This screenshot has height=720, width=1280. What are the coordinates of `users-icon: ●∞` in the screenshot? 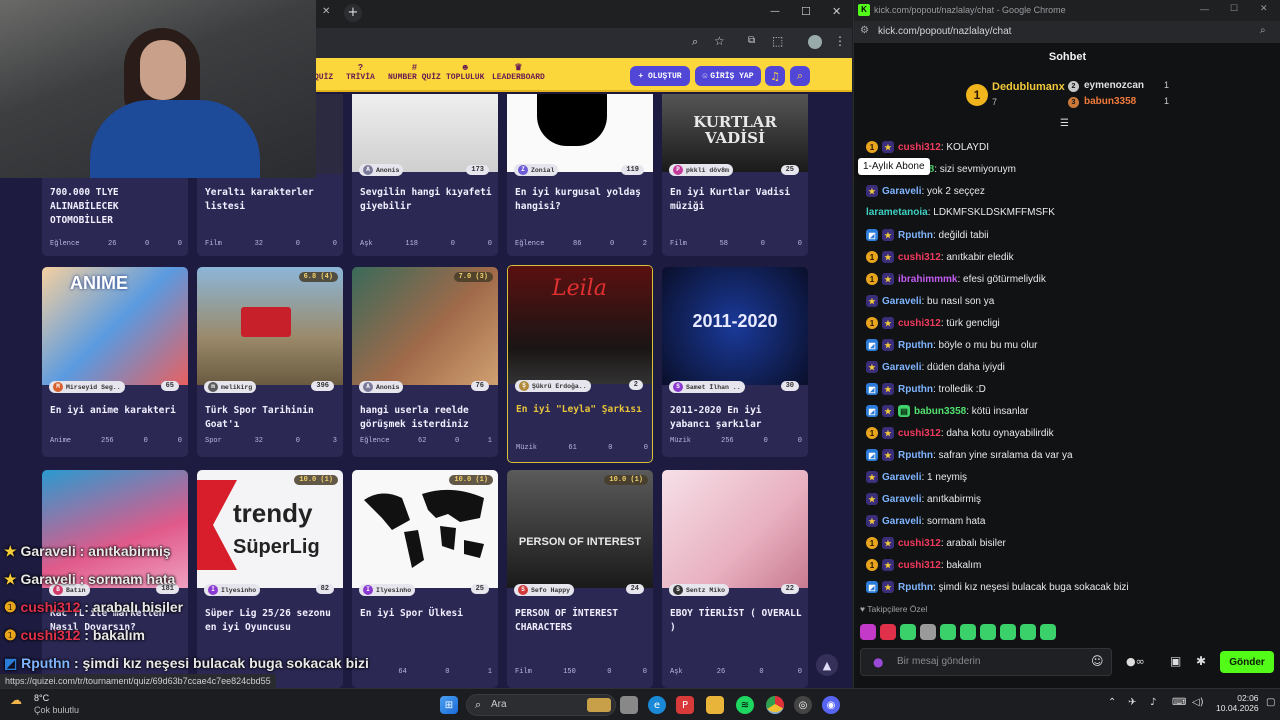 It's located at (1135, 661).